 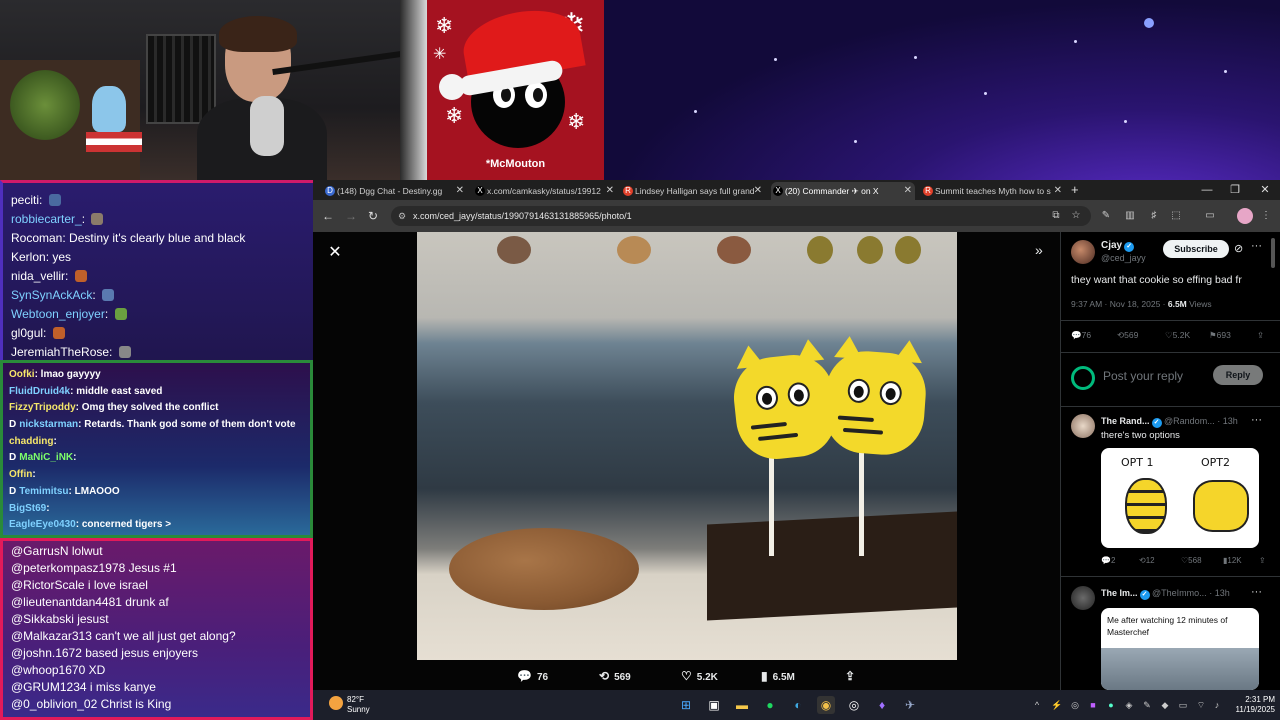 I want to click on chat-username: Webtoon_enjoyer, so click(x=58, y=314).